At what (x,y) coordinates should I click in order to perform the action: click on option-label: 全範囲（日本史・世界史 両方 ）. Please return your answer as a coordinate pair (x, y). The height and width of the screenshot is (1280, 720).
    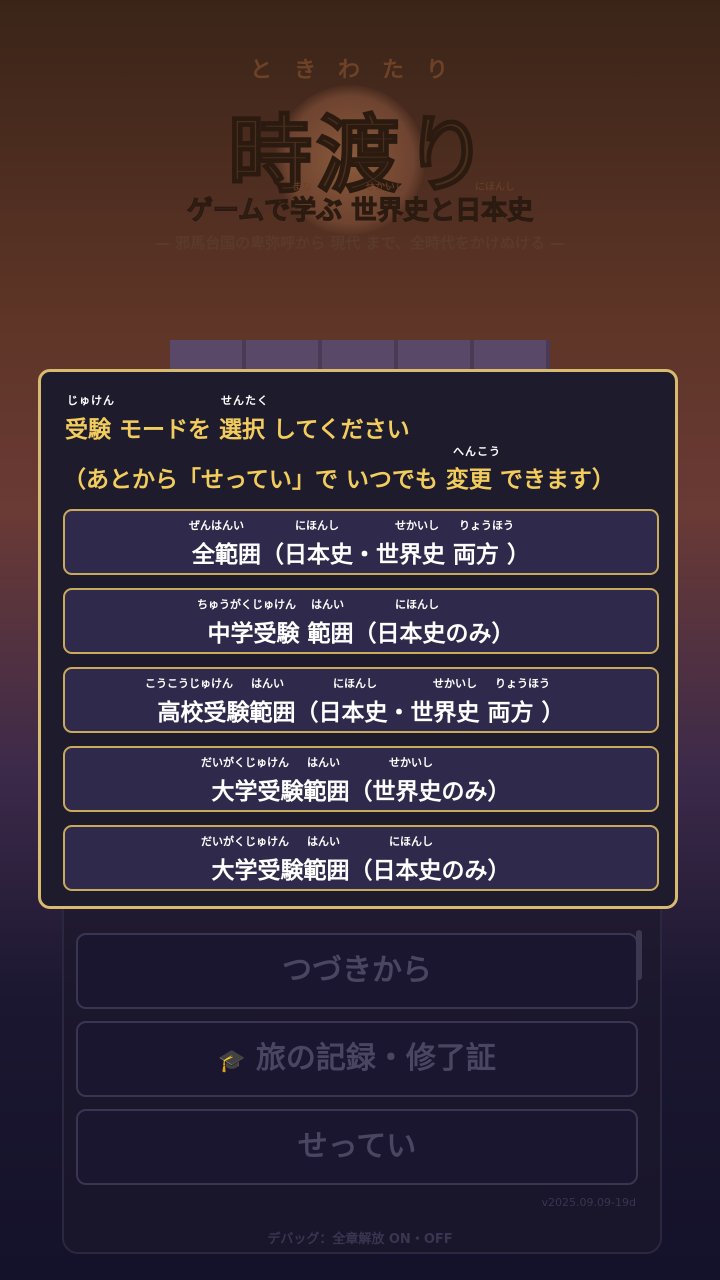
    Looking at the image, I should click on (360, 555).